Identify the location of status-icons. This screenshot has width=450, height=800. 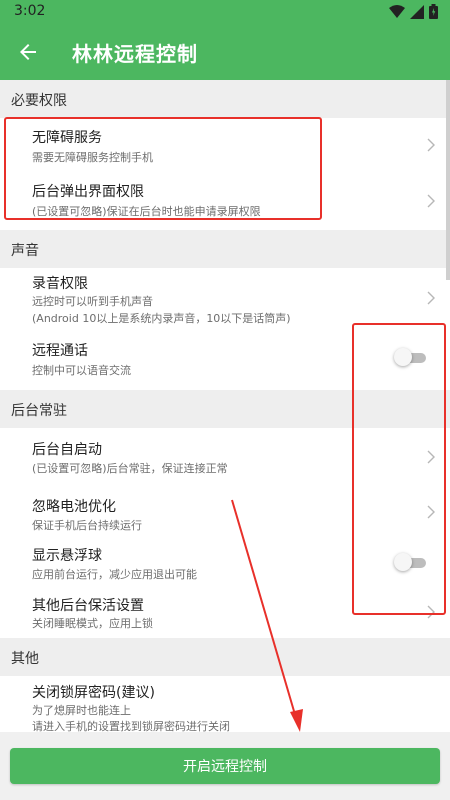
(413, 11).